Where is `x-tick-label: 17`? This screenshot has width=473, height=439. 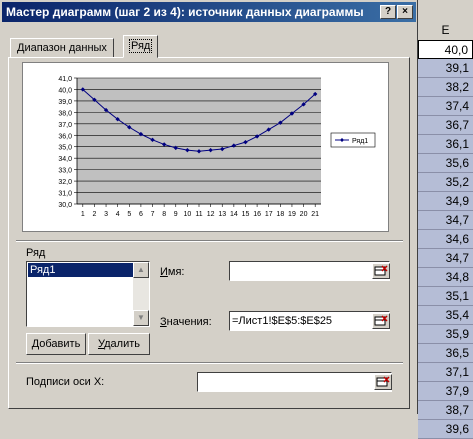
x-tick-label: 17 is located at coordinates (269, 214).